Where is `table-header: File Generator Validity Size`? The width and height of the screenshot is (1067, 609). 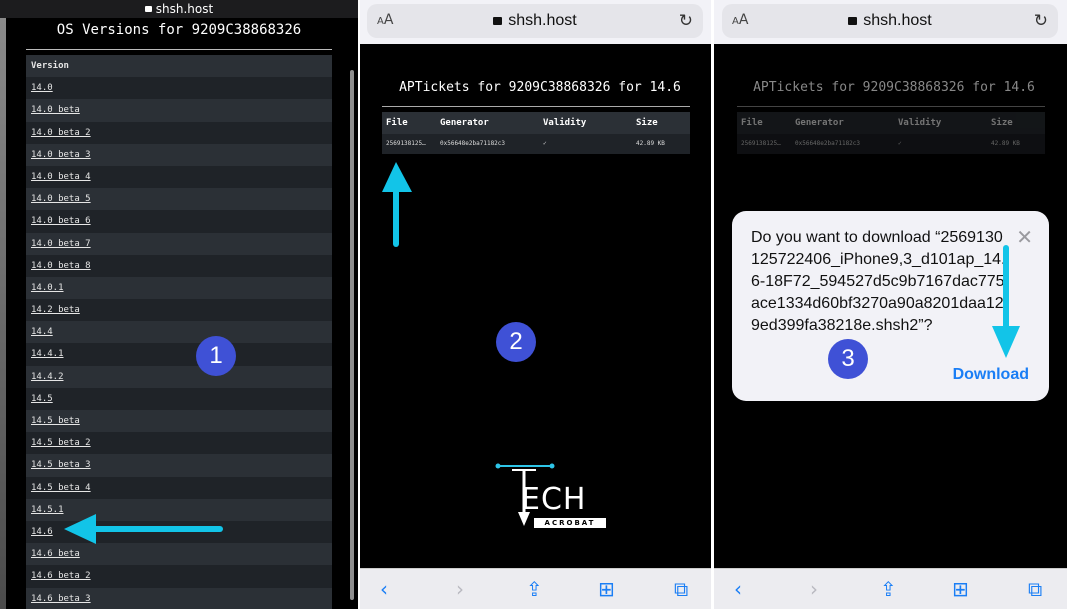
table-header: File Generator Validity Size is located at coordinates (891, 123).